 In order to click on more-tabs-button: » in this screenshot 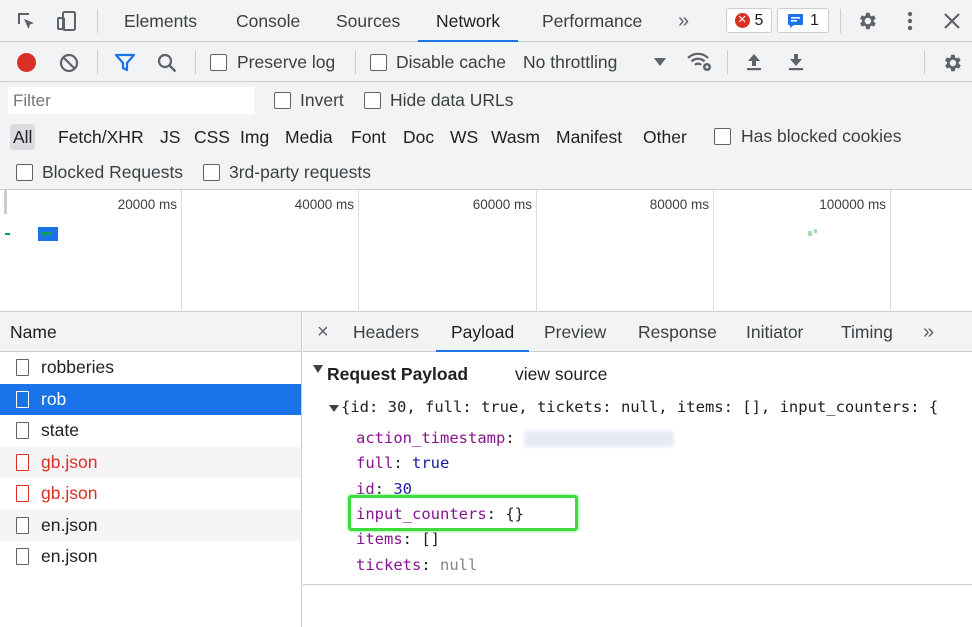, I will do `click(683, 21)`.